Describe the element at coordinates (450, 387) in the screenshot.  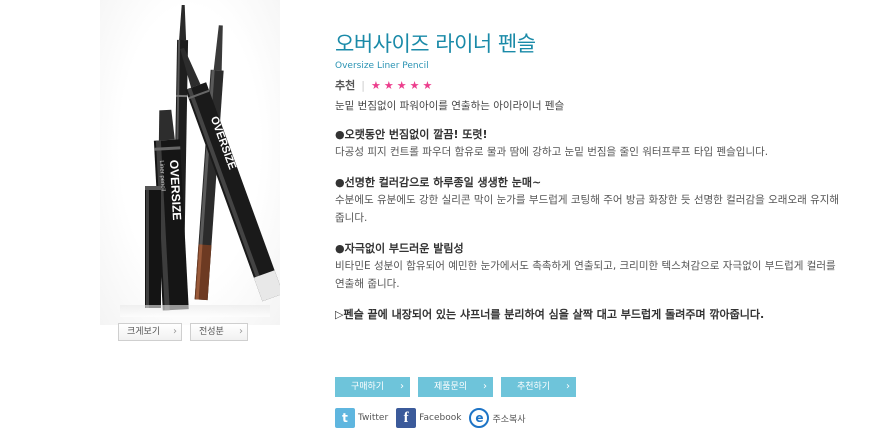
I see `inquiry-button-label: 제품문의` at that location.